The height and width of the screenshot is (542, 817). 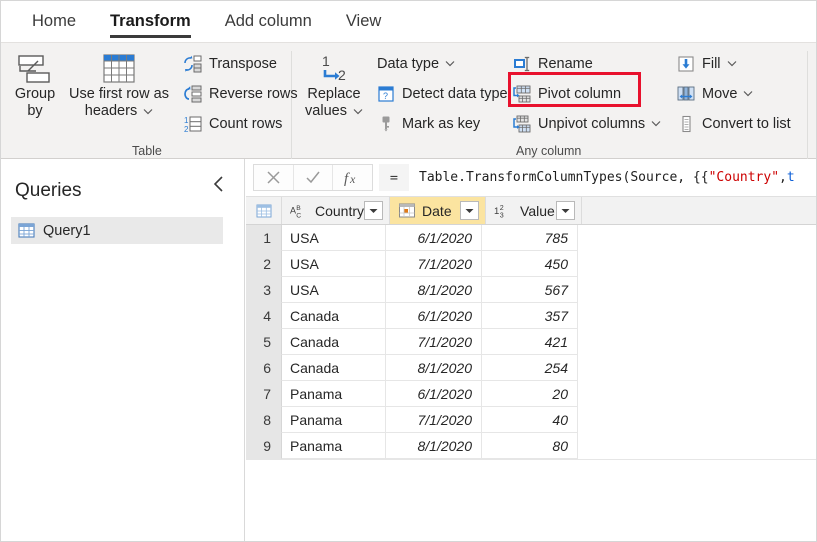 What do you see at coordinates (386, 94) in the screenshot?
I see `detect-data-type-icon: ?` at bounding box center [386, 94].